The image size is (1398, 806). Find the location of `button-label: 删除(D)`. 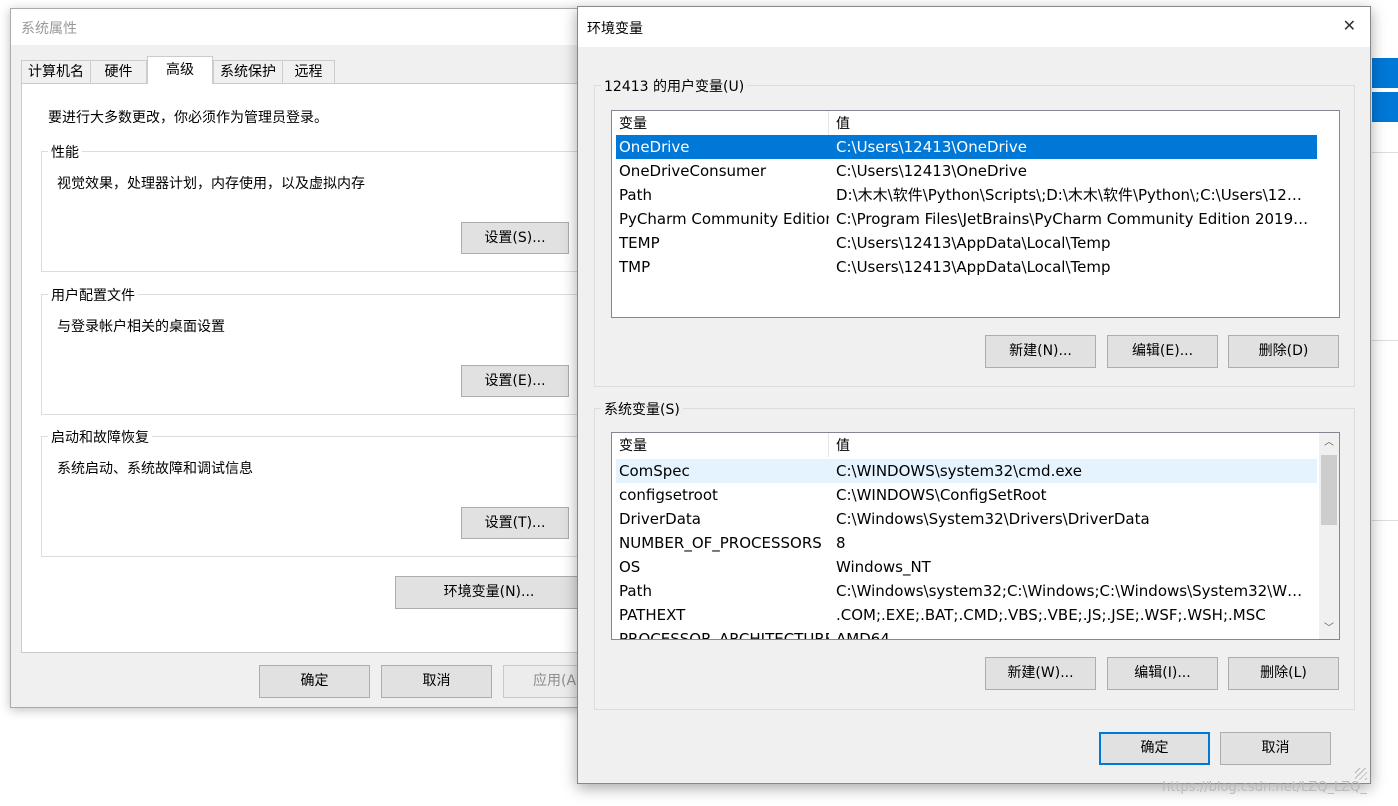

button-label: 删除(D) is located at coordinates (1283, 351).